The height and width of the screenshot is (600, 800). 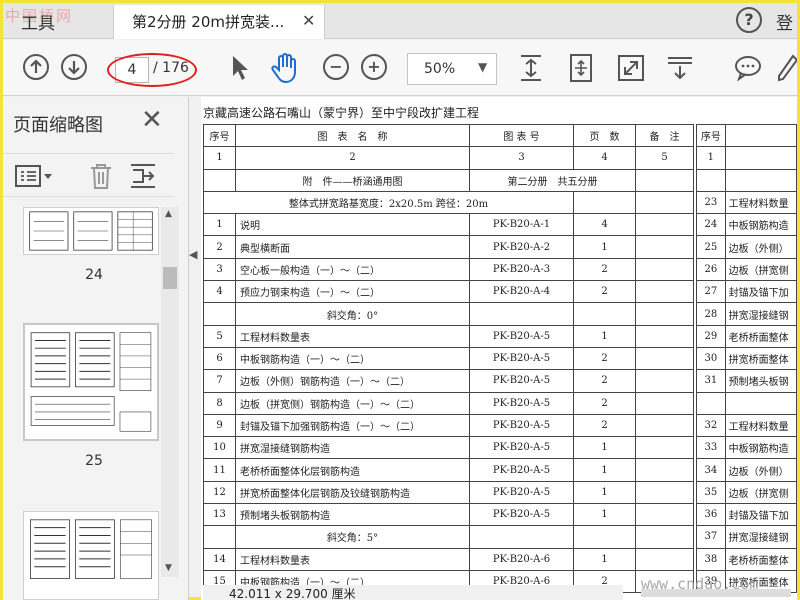 What do you see at coordinates (604, 135) in the screenshot?
I see `column-header: 页 数` at bounding box center [604, 135].